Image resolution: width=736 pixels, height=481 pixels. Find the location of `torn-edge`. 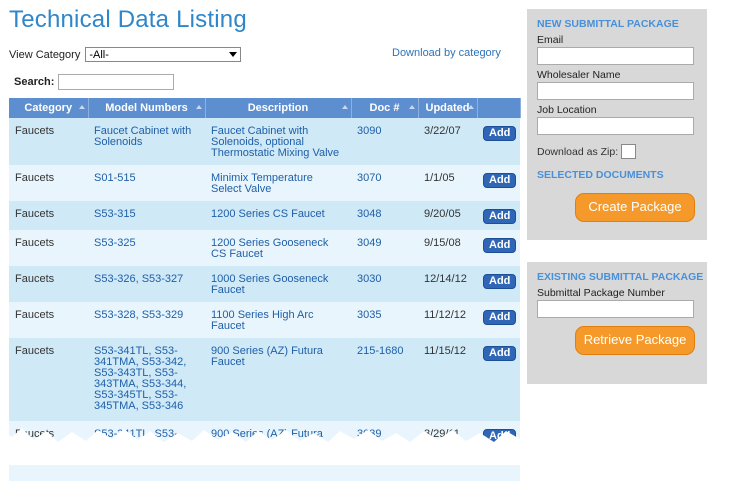

torn-edge is located at coordinates (368, 446).